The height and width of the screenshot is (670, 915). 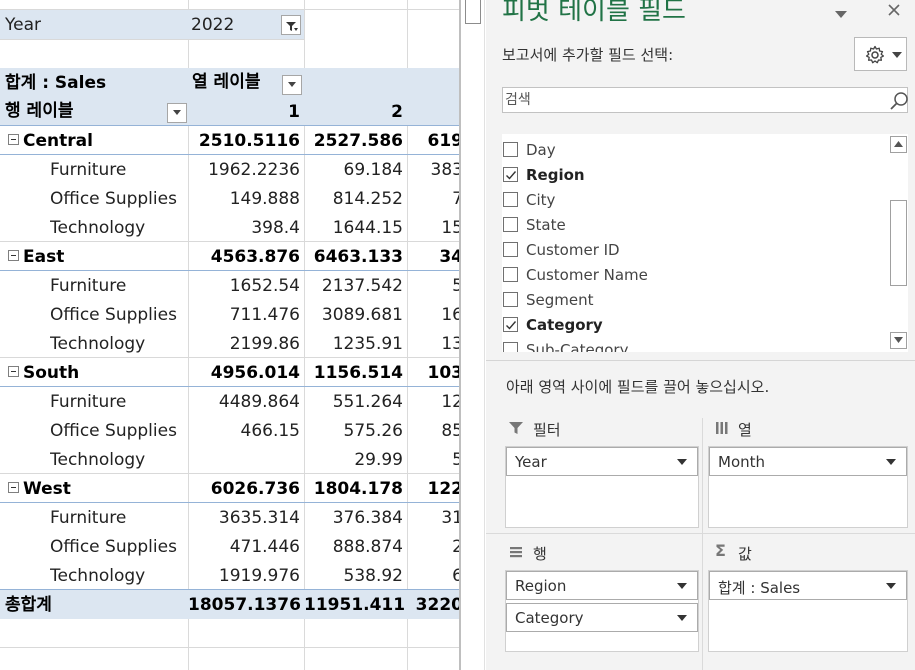 I want to click on value-cell: 466.15, so click(x=270, y=431).